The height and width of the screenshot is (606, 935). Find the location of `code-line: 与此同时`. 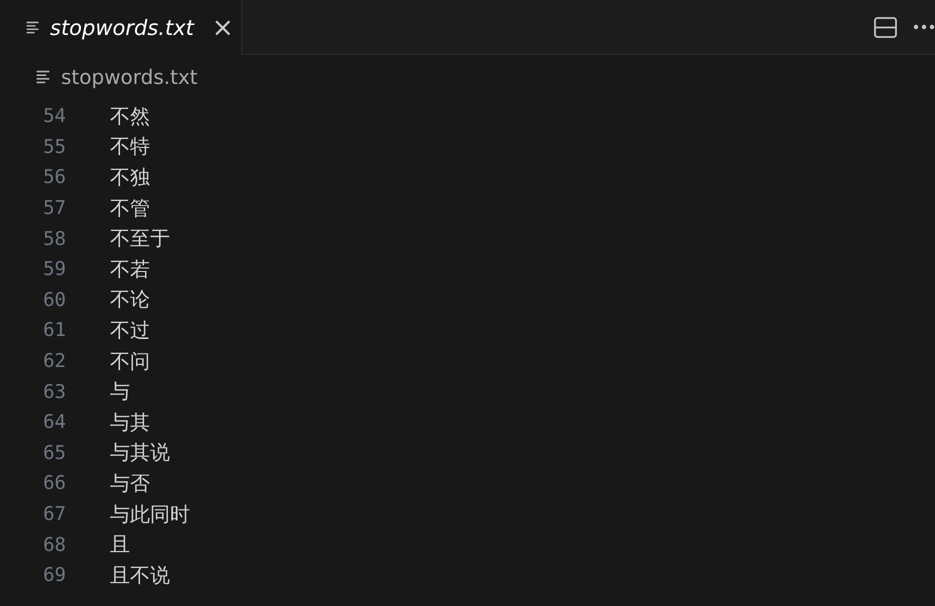

code-line: 与此同时 is located at coordinates (150, 514).